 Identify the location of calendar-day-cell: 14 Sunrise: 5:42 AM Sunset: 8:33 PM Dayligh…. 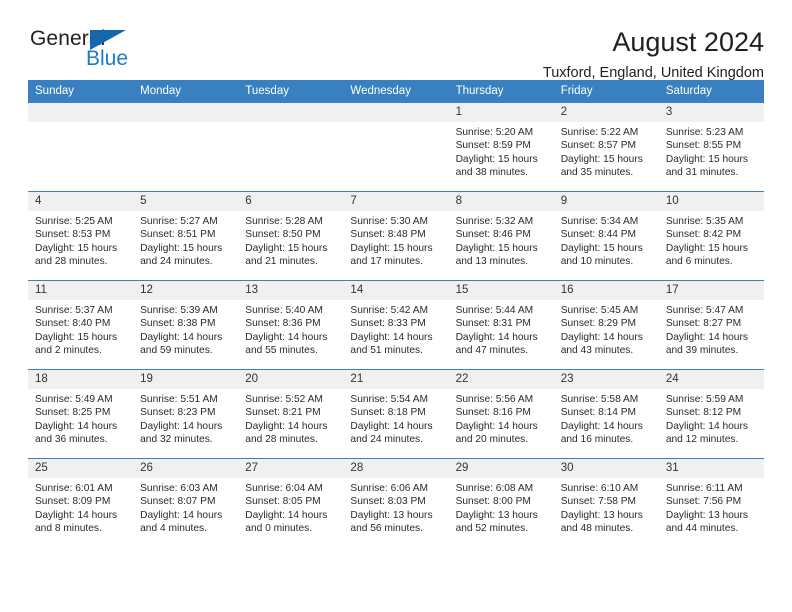
(396, 325).